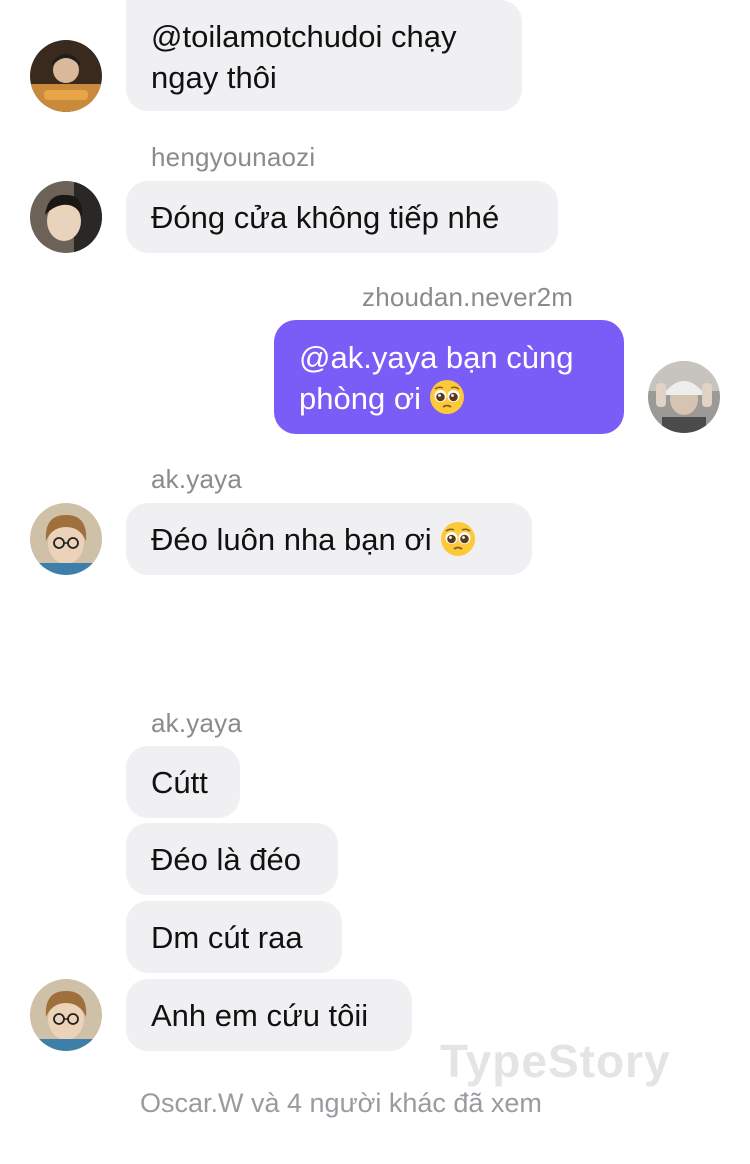 The image size is (750, 1164). What do you see at coordinates (360, 398) in the screenshot?
I see `message-line-text: phòng ơi` at bounding box center [360, 398].